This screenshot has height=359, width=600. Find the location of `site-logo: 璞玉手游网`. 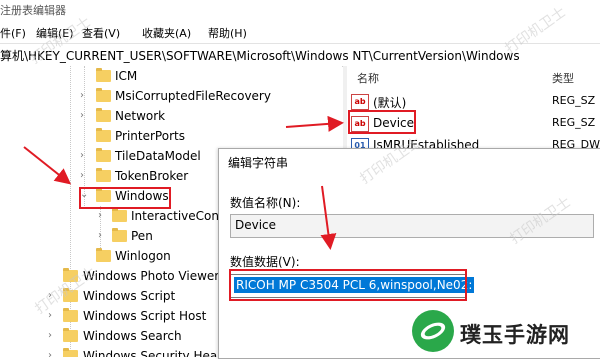

site-logo: 璞玉手游网 is located at coordinates (502, 331).